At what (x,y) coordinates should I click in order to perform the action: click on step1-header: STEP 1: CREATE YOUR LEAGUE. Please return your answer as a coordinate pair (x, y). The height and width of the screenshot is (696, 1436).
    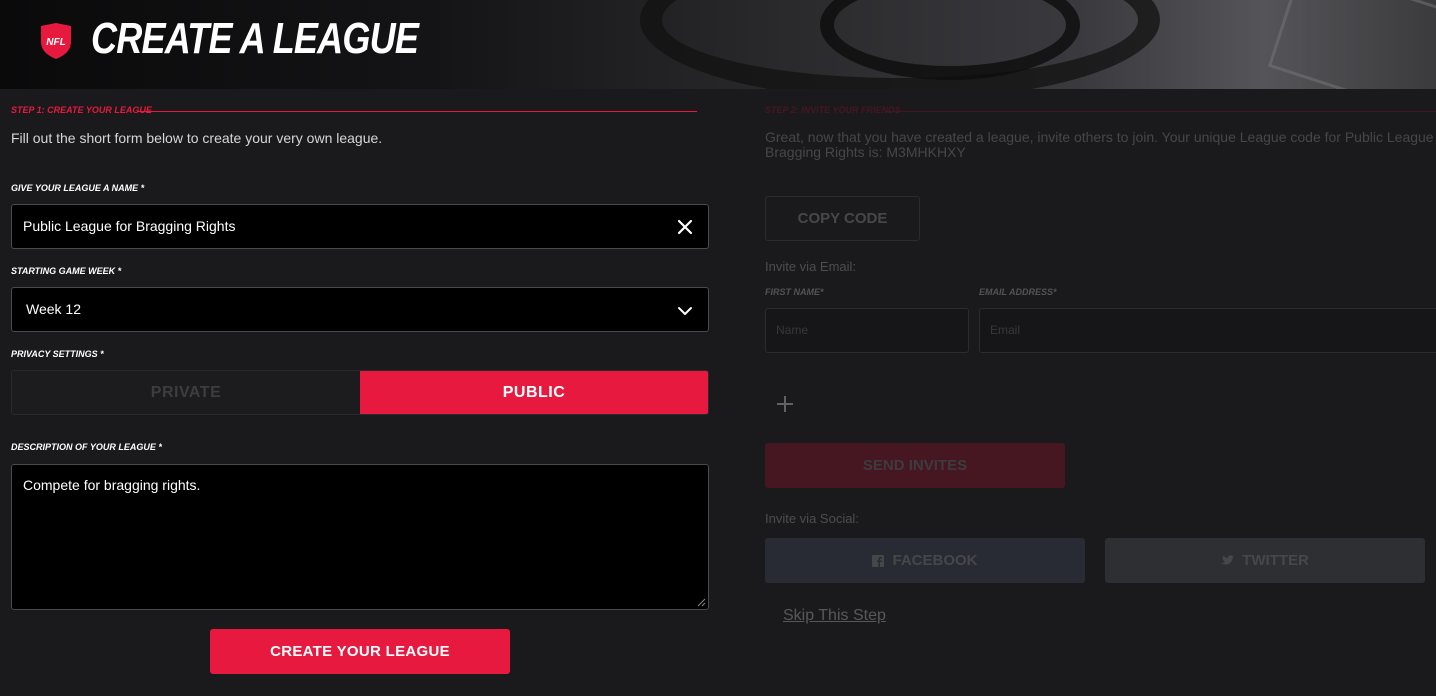
    Looking at the image, I should click on (360, 110).